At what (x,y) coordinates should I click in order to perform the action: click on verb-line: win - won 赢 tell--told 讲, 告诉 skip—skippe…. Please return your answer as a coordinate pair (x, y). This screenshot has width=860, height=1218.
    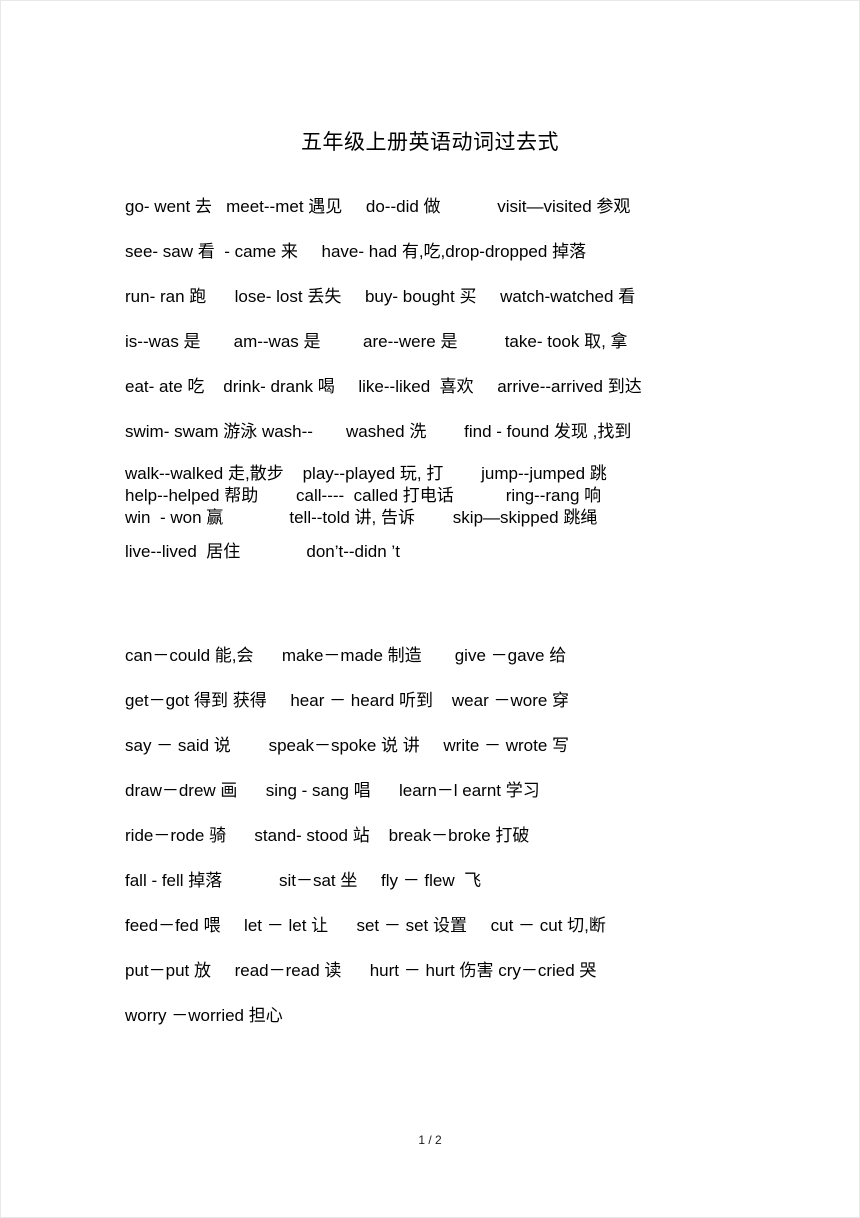
    Looking at the image, I should click on (361, 517).